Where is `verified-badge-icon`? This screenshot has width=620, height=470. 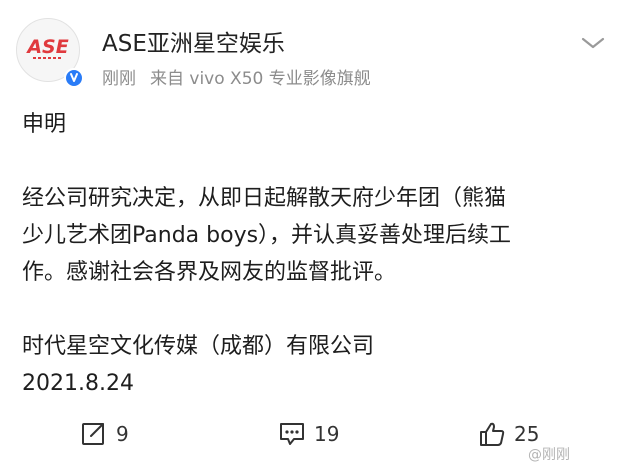
verified-badge-icon is located at coordinates (74, 78).